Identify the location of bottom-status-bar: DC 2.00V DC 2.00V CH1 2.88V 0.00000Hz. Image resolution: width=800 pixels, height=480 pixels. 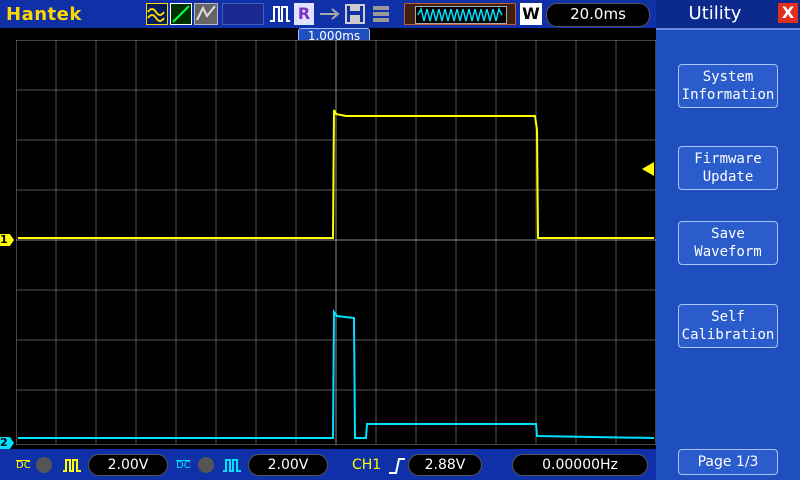
(328, 464).